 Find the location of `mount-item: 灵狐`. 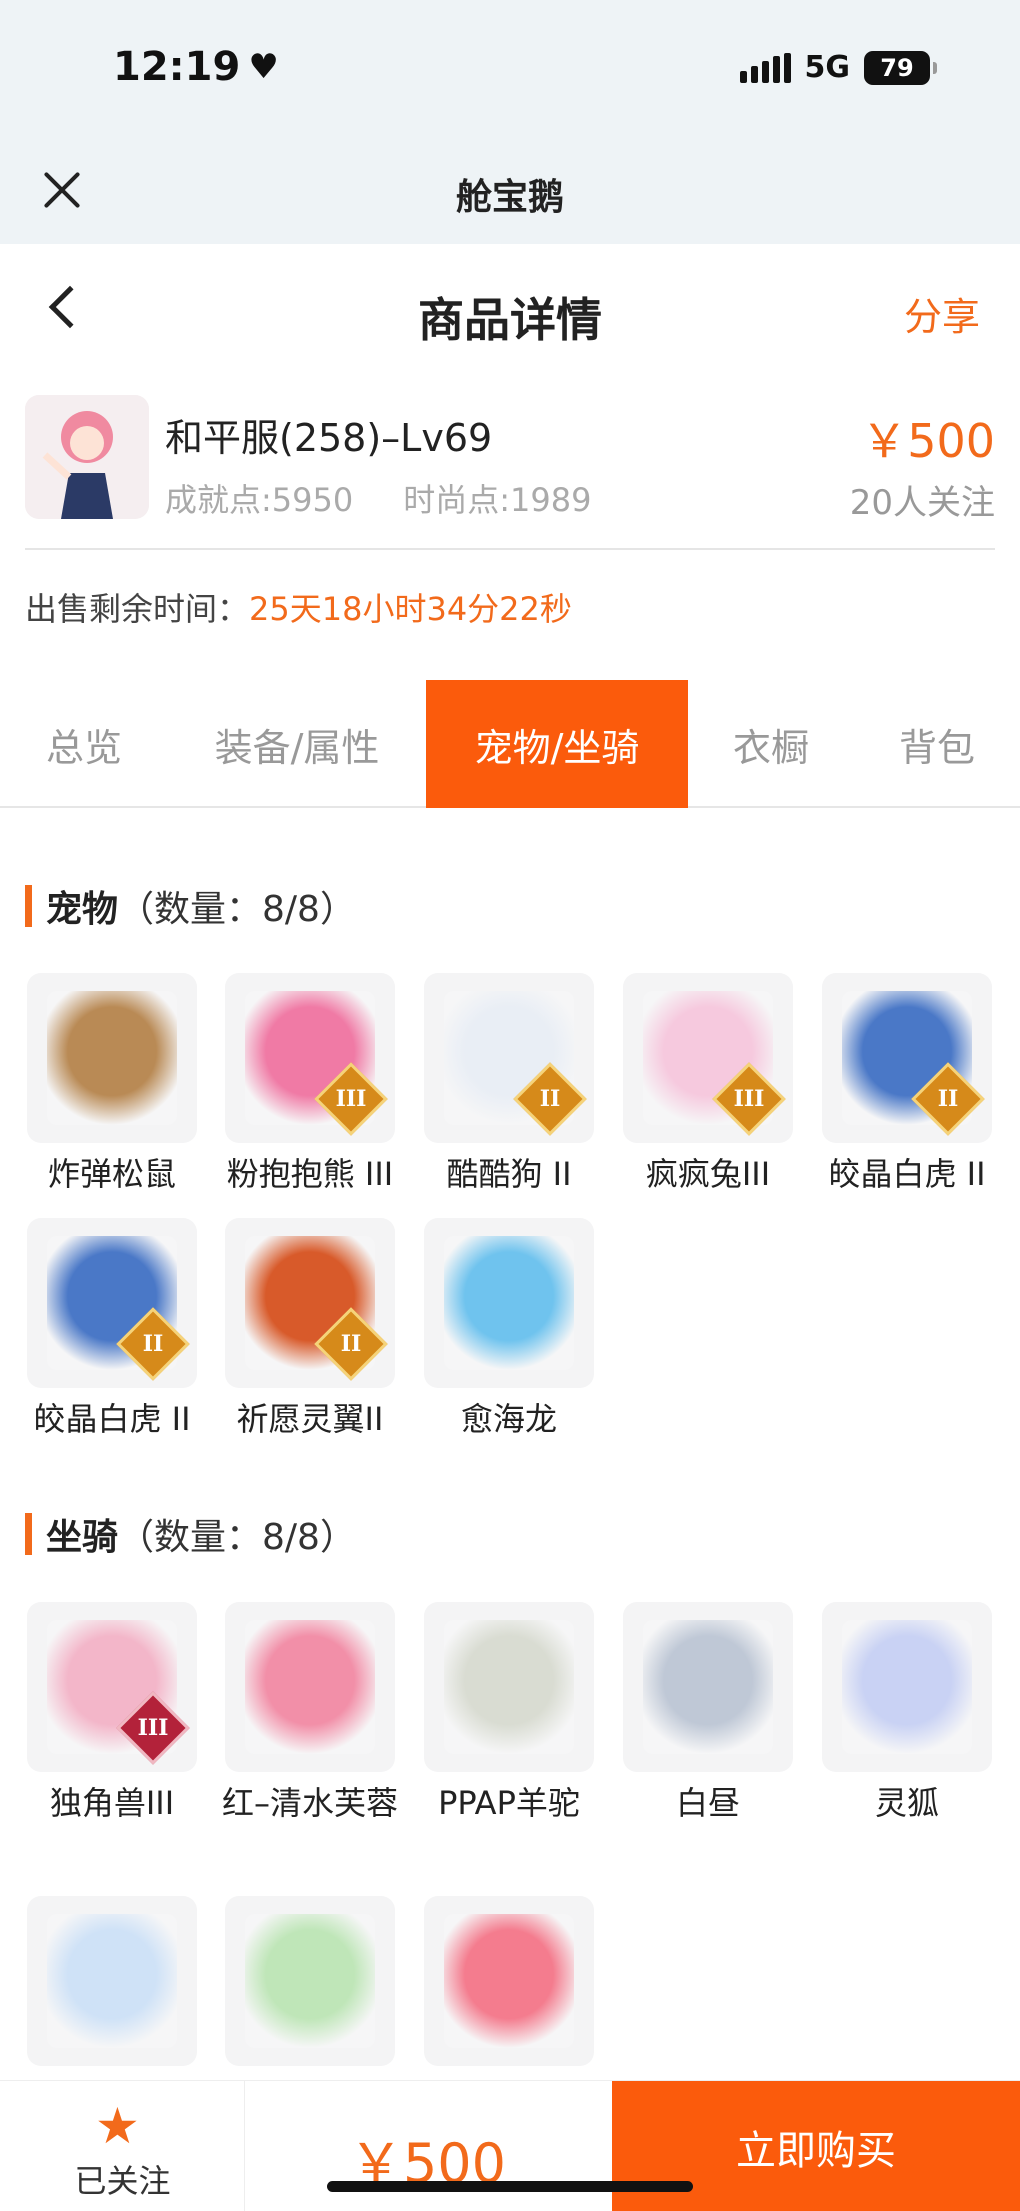

mount-item: 灵狐 is located at coordinates (907, 1713).